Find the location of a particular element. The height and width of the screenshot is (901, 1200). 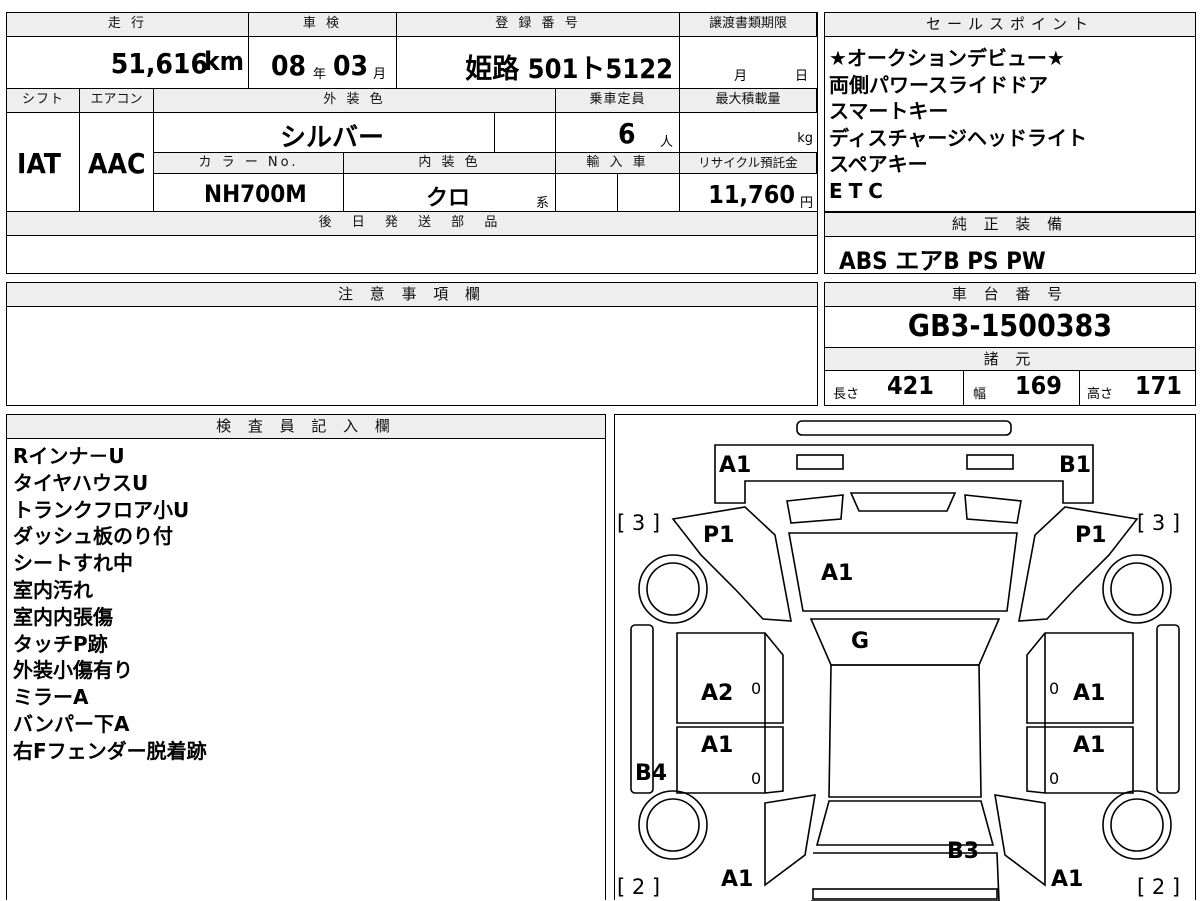

aircon-value: AAC is located at coordinates (117, 163).